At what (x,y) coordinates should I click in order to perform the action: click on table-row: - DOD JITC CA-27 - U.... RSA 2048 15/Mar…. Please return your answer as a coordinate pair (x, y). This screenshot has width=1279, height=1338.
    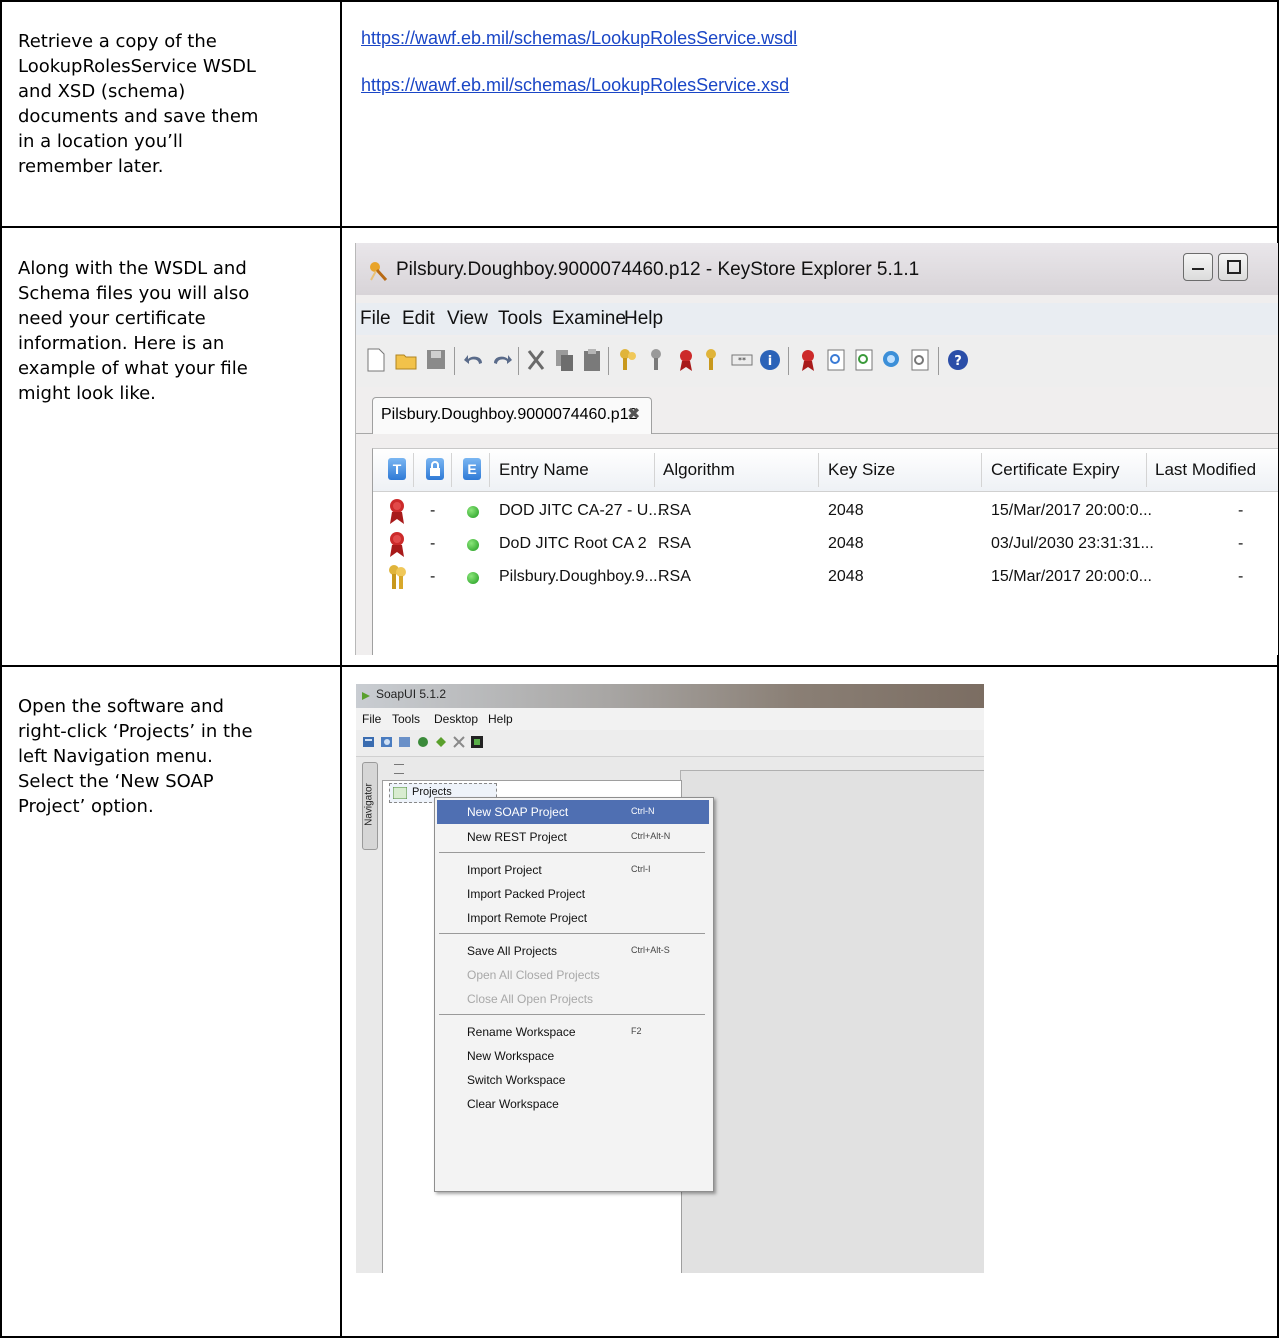
    Looking at the image, I should click on (825, 512).